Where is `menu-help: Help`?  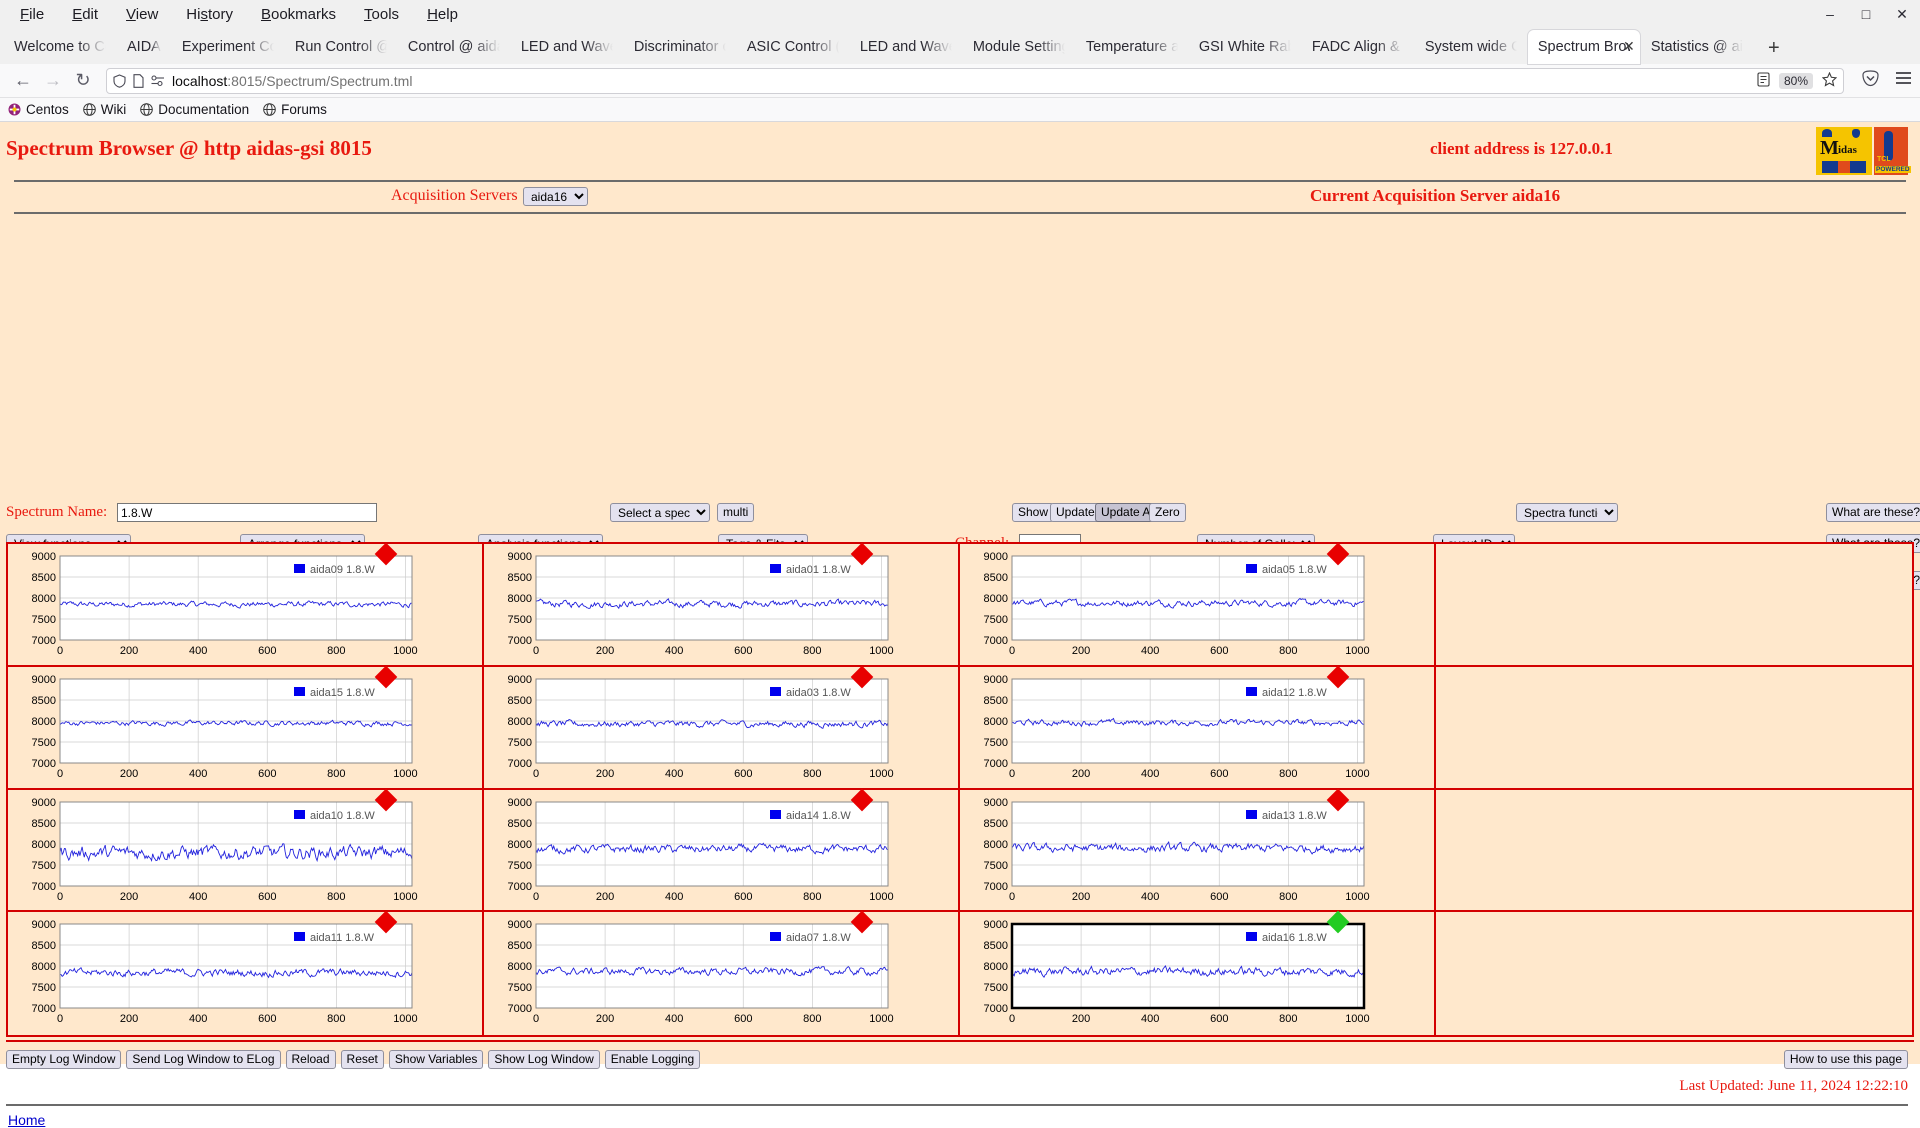
menu-help: Help is located at coordinates (442, 14).